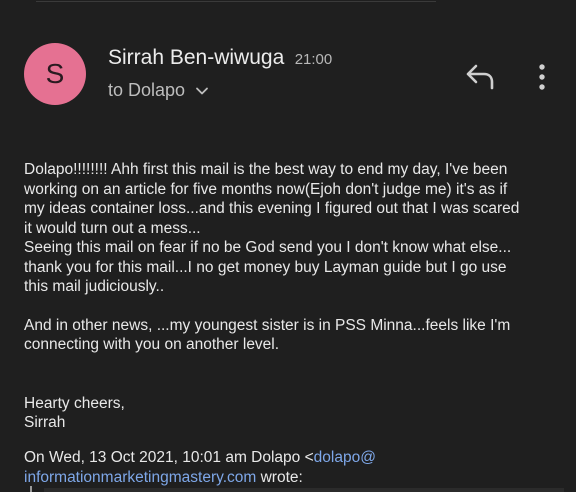 The image size is (576, 492). Describe the element at coordinates (288, 3) in the screenshot. I see `top-edge` at that location.